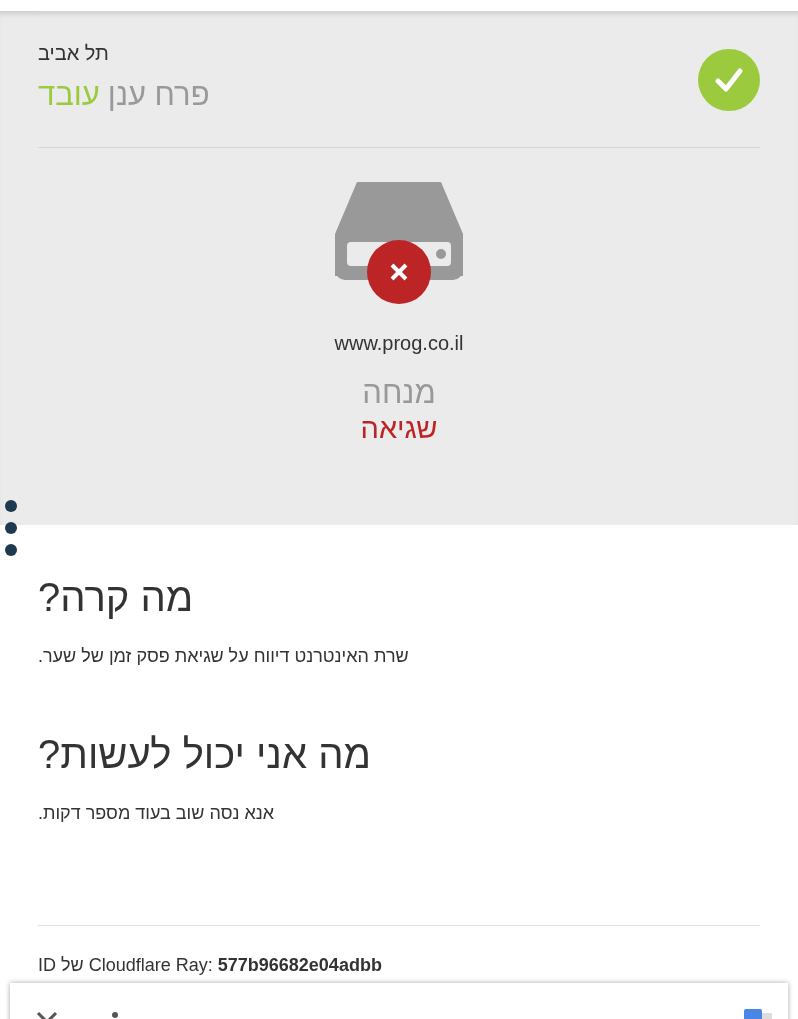 Image resolution: width=798 pixels, height=1019 pixels. I want to click on service-status: עובד, so click(69, 94).